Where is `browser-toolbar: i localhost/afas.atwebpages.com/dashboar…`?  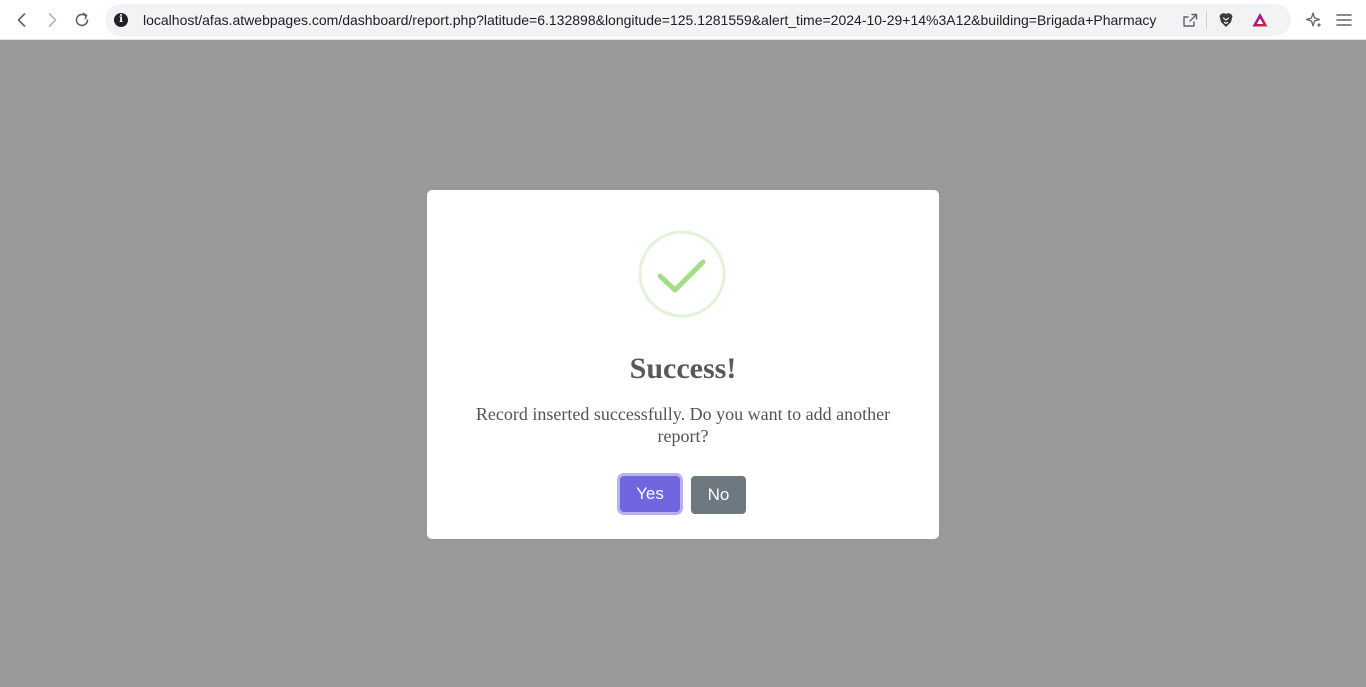
browser-toolbar: i localhost/afas.atwebpages.com/dashboar… is located at coordinates (683, 20).